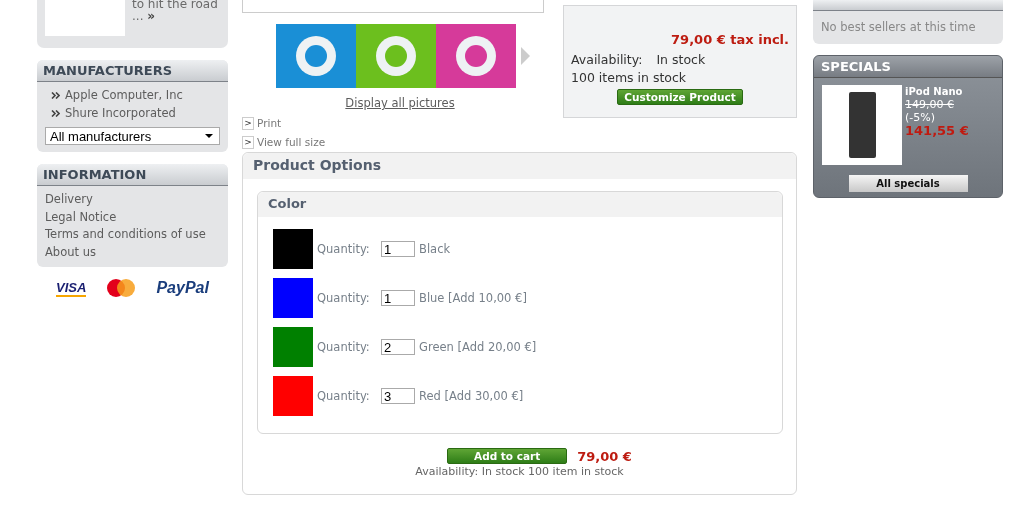  What do you see at coordinates (507, 456) in the screenshot?
I see `add-to-cart-button: Add to cart` at bounding box center [507, 456].